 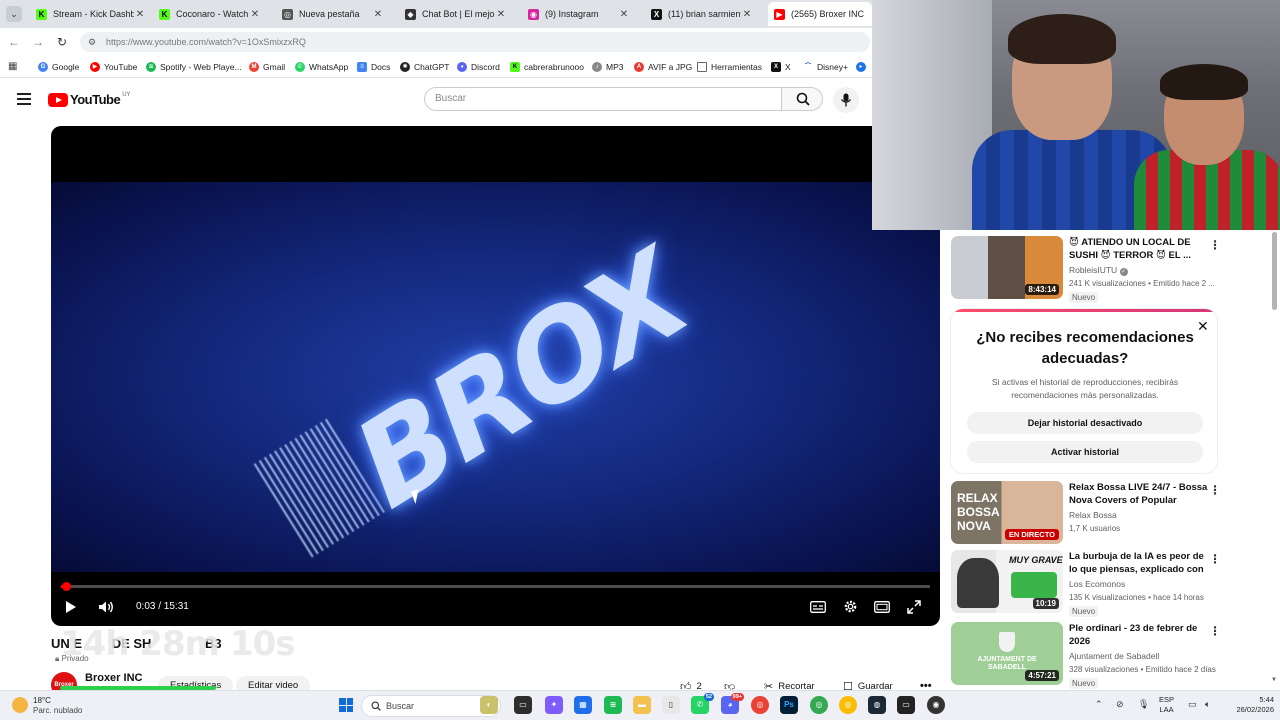 What do you see at coordinates (1007, 512) in the screenshot?
I see `video-thumbnail: RELAX BOSSA NOVA EN DIRECTO` at bounding box center [1007, 512].